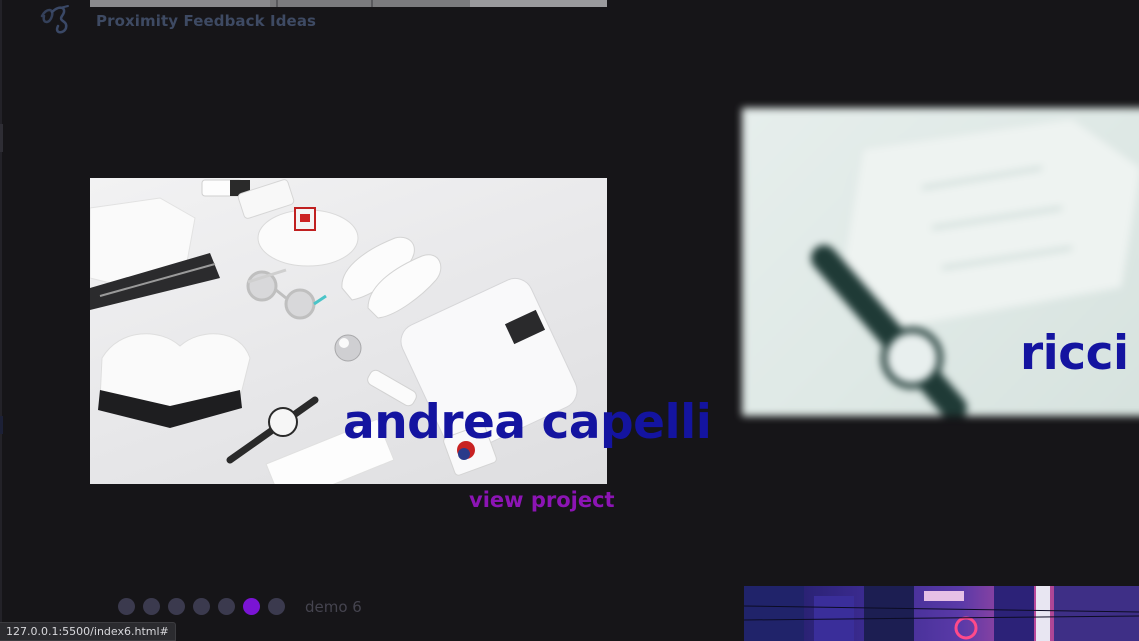 The width and height of the screenshot is (1139, 641). I want to click on neon-street-image, so click(941, 613).